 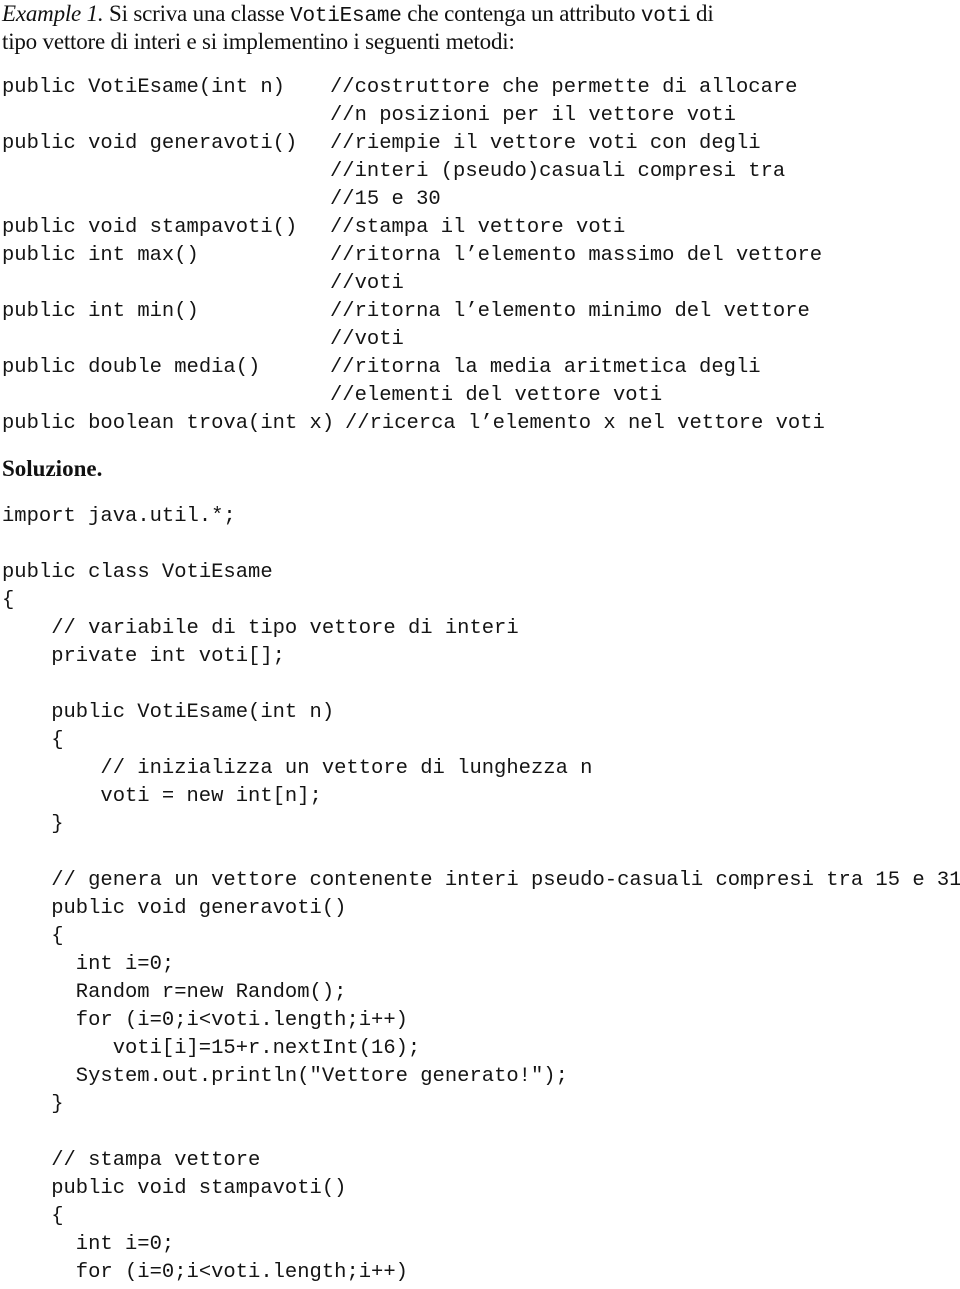 I want to click on solution-heading: Soluzione., so click(x=52, y=468).